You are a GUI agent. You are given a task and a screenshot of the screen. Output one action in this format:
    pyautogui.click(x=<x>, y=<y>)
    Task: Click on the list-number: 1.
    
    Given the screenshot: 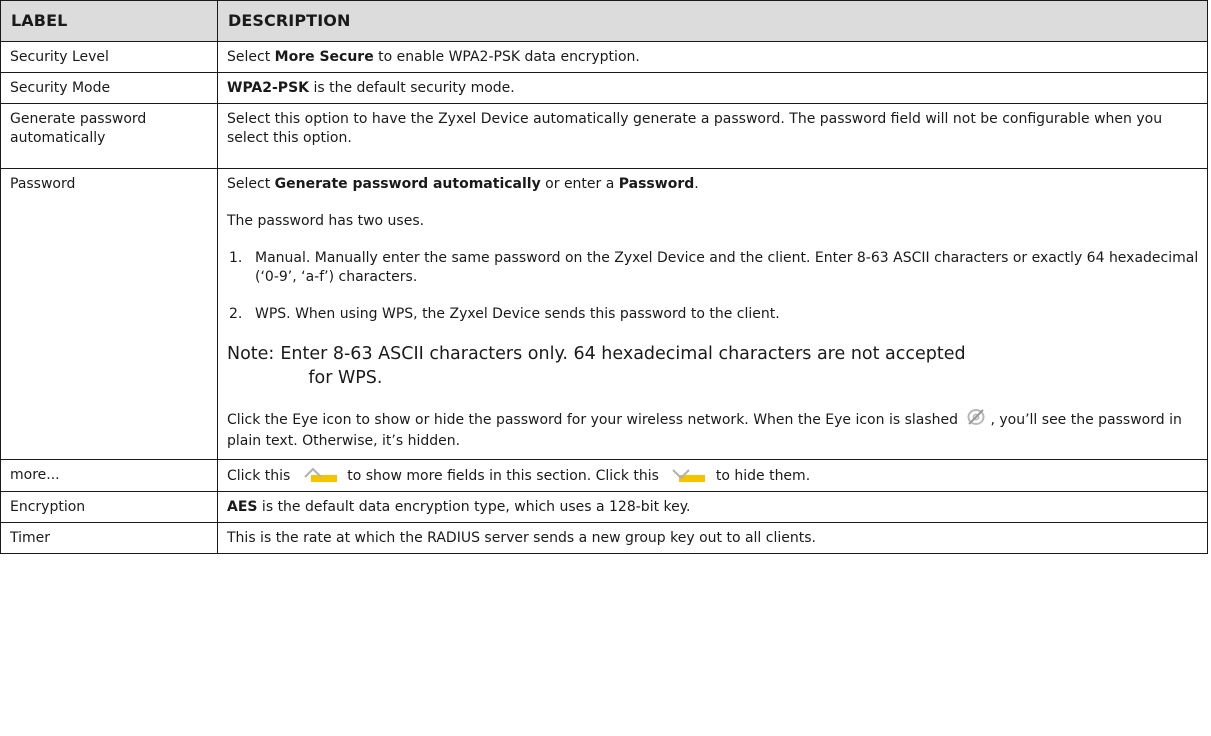 What is the action you would take?
    pyautogui.click(x=236, y=258)
    